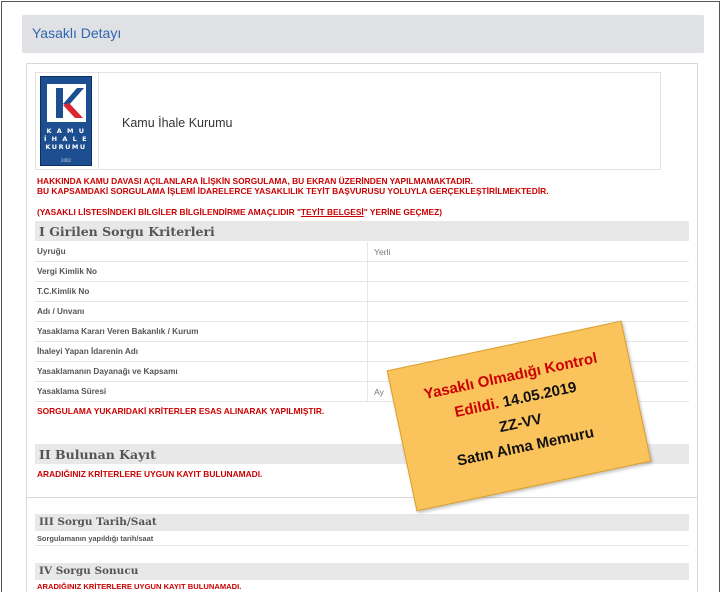 This screenshot has height=592, width=721. I want to click on criteria-value-cell: Yerli, so click(528, 252).